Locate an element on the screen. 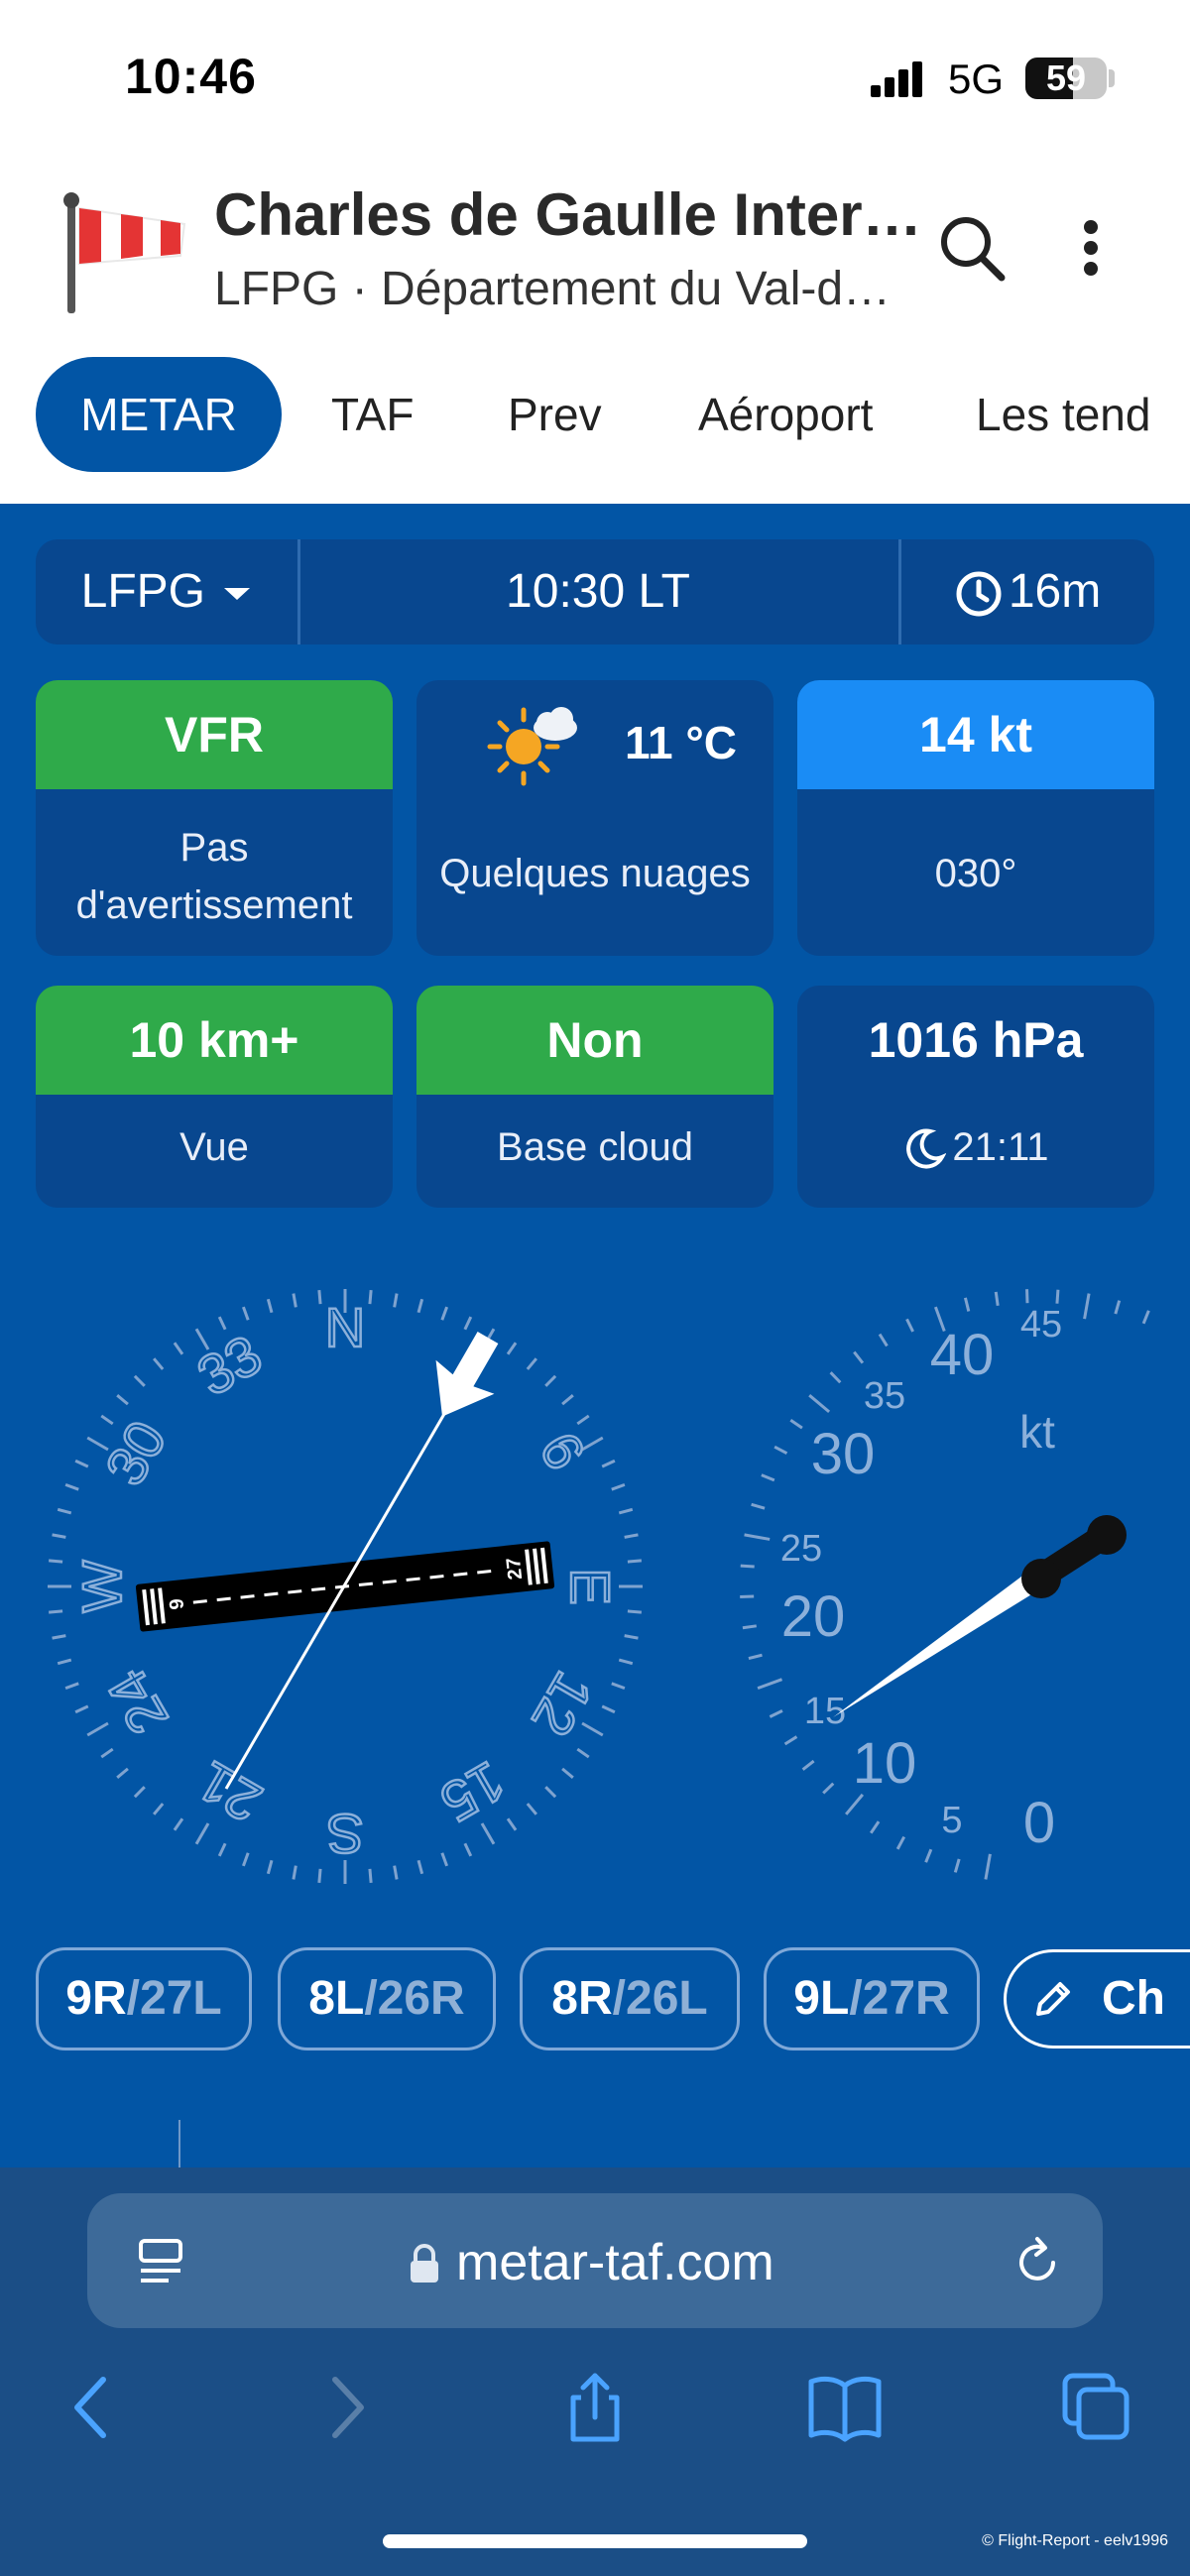 This screenshot has height=2576, width=1190. reader-icon is located at coordinates (162, 2262).